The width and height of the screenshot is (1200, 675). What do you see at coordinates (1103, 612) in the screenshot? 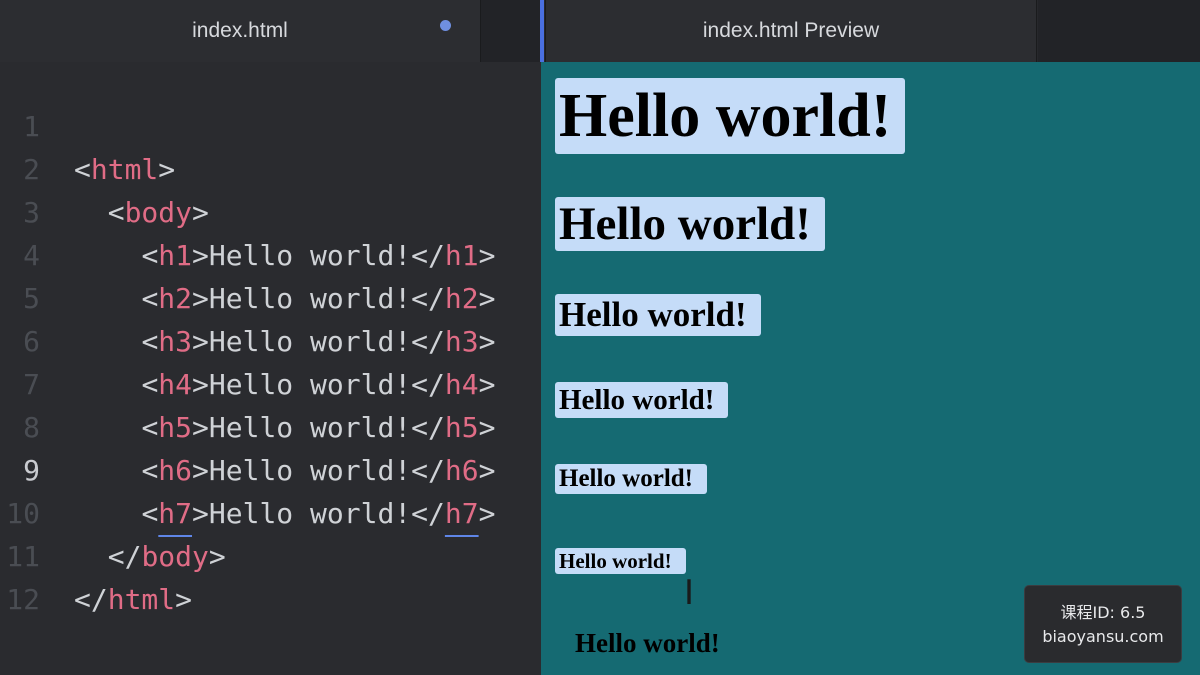
I see `course-id-text: 课程ID: 6.5` at bounding box center [1103, 612].